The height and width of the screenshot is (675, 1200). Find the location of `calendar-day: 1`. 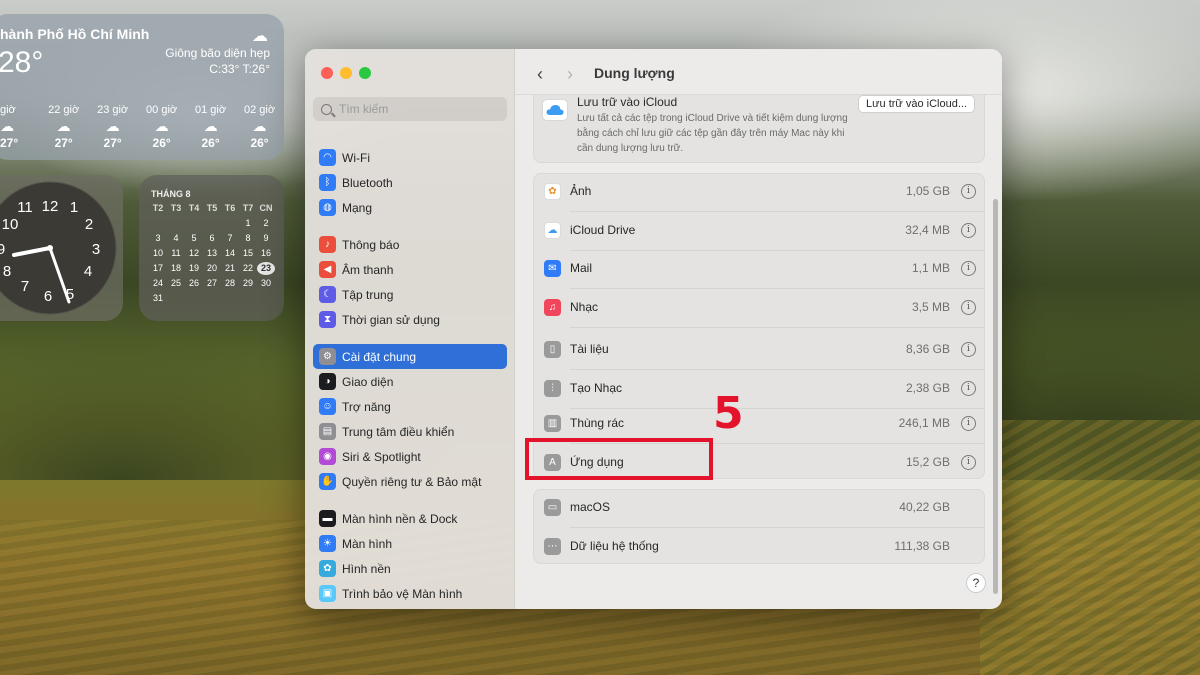

calendar-day: 1 is located at coordinates (248, 223).